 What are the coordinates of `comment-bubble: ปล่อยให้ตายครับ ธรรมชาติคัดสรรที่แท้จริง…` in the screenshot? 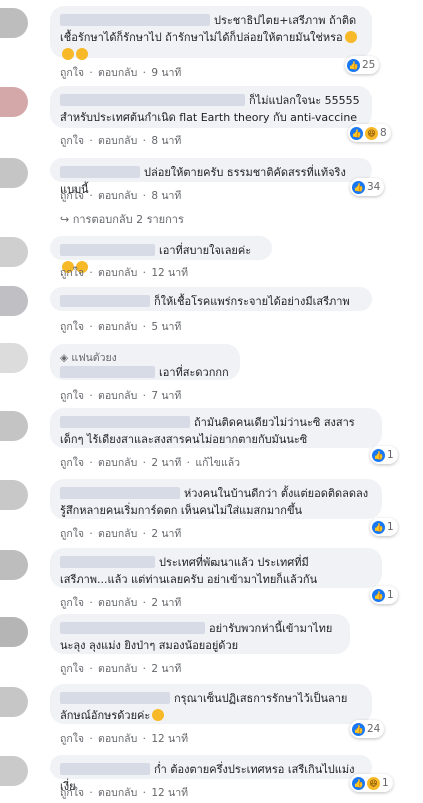 It's located at (211, 177).